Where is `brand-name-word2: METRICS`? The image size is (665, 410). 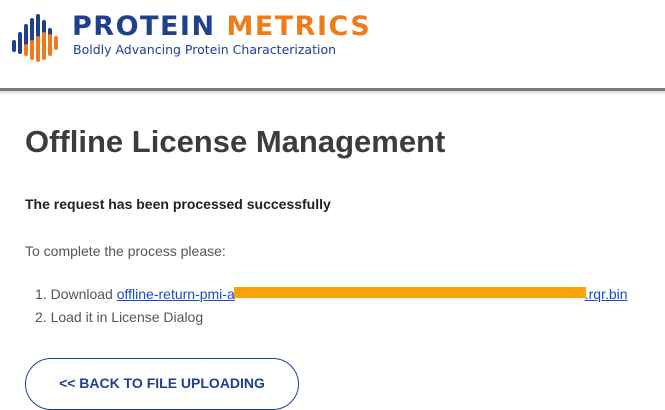 brand-name-word2: METRICS is located at coordinates (299, 26).